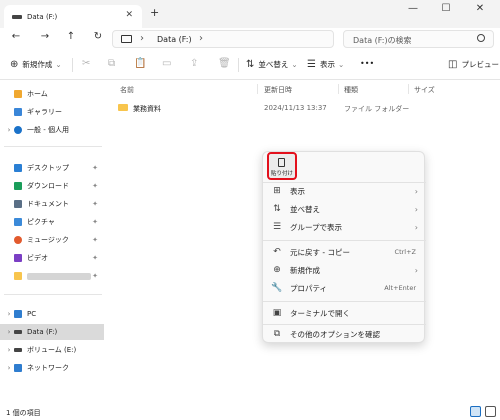 The height and width of the screenshot is (420, 500). I want to click on minimize-button: —, so click(413, 8).